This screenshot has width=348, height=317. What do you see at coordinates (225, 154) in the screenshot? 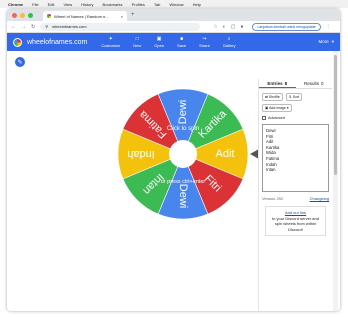
I see `wheel-slice-label: Adit` at bounding box center [225, 154].